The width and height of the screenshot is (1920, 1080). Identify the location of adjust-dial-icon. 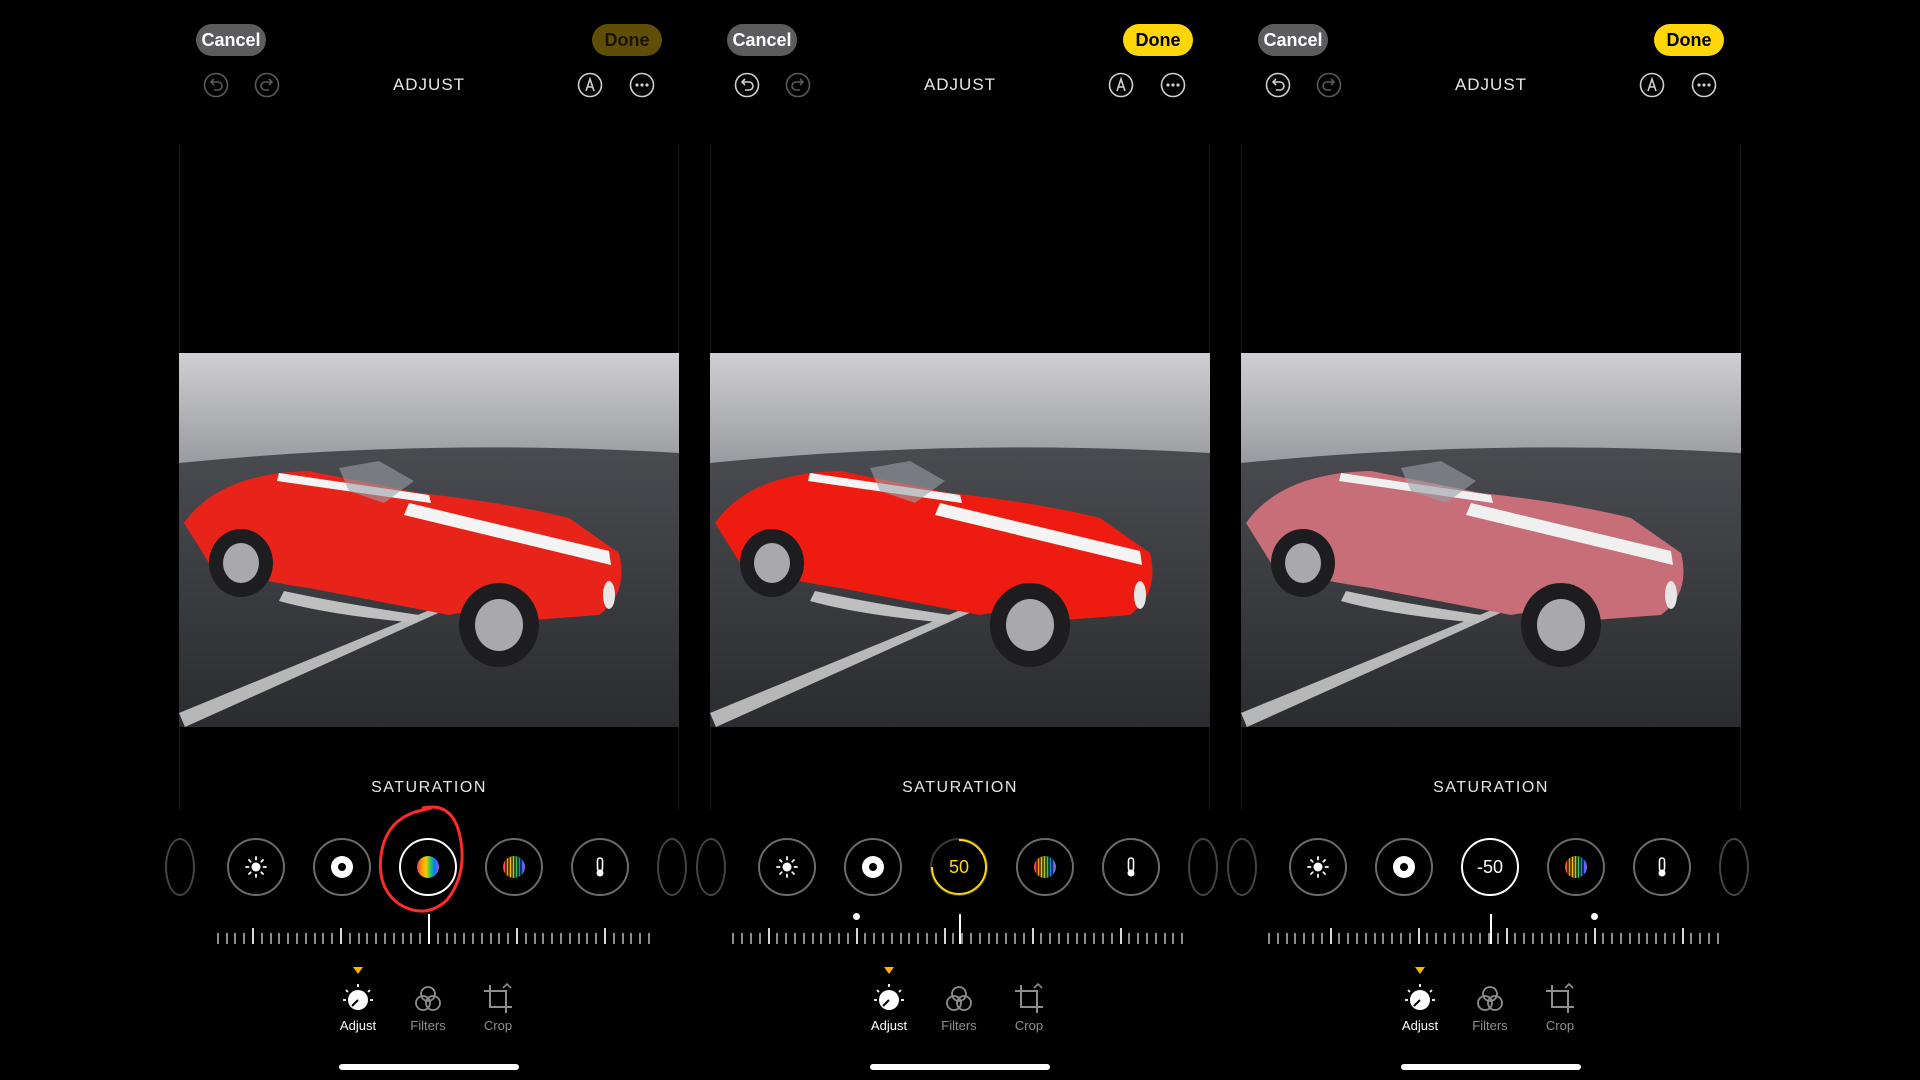
(889, 997).